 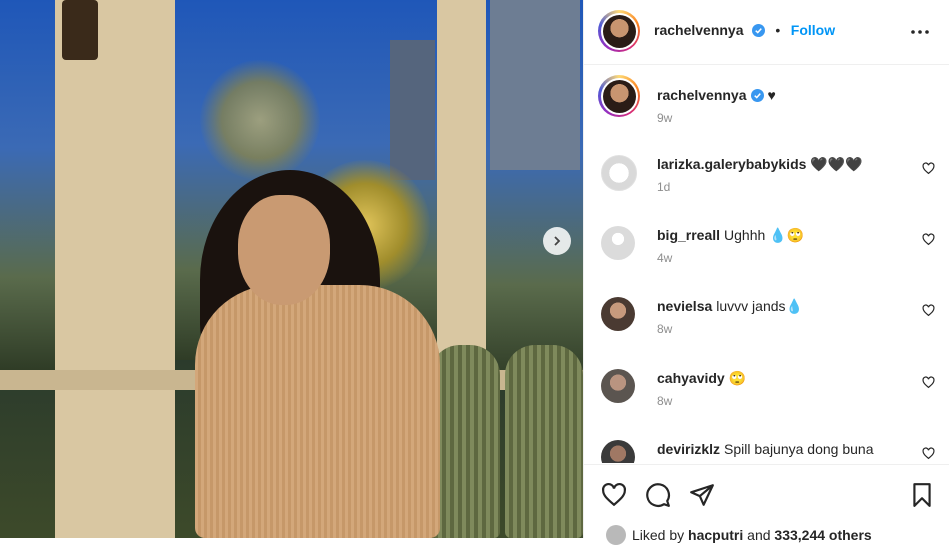 What do you see at coordinates (759, 306) in the screenshot?
I see `comment-text: luvvv jands💧` at bounding box center [759, 306].